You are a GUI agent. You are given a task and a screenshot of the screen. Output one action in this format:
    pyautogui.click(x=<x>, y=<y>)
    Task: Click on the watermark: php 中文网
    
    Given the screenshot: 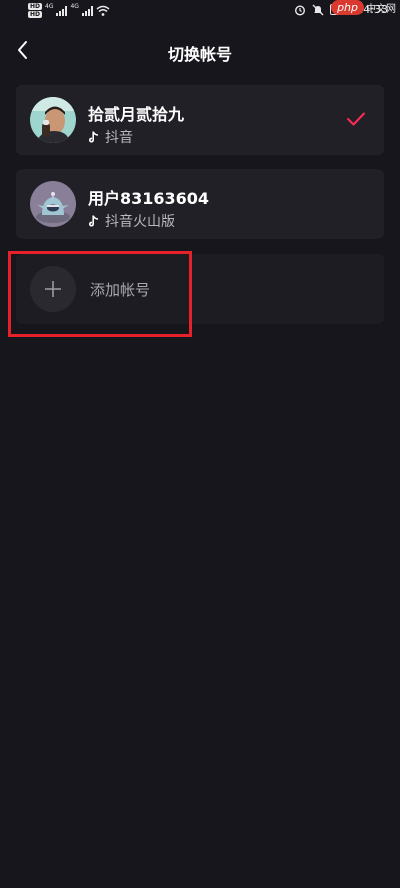 What is the action you would take?
    pyautogui.click(x=363, y=7)
    